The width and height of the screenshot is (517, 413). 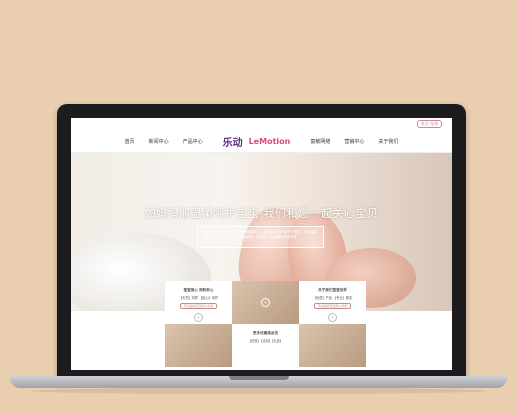 I want to click on nav-item-about: 关于我们, so click(x=388, y=141).